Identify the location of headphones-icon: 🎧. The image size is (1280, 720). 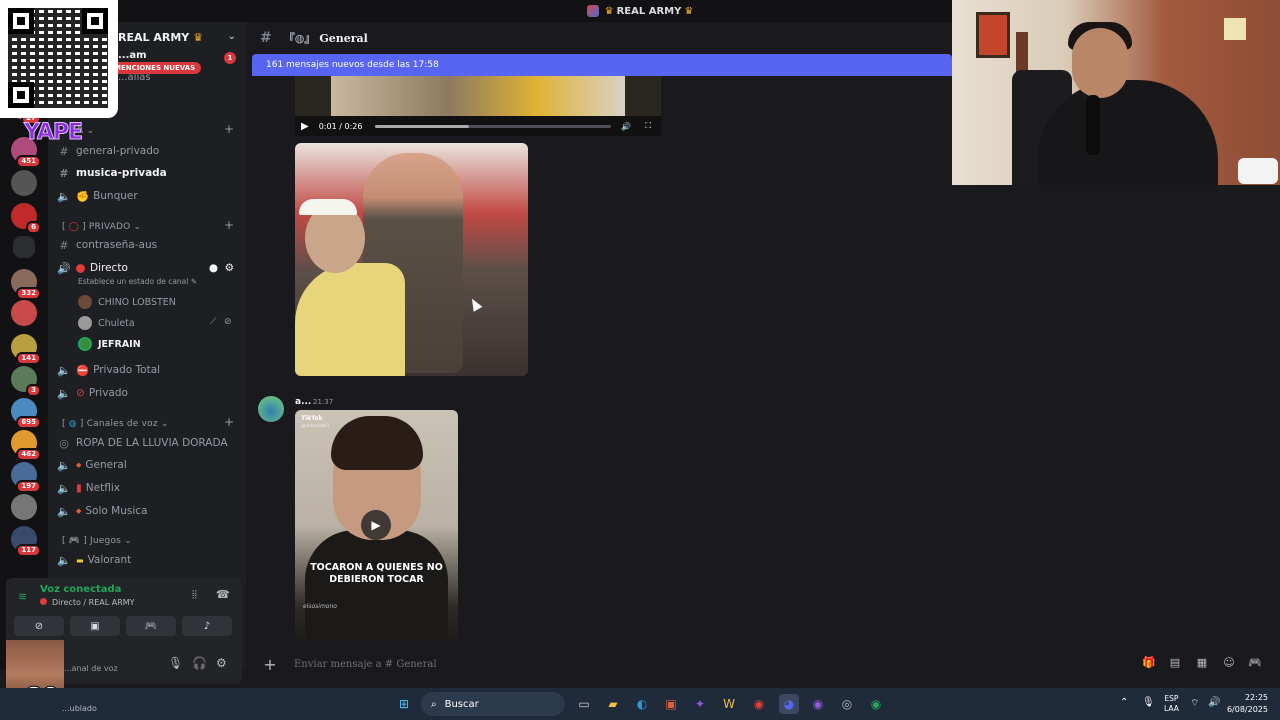
(199, 663).